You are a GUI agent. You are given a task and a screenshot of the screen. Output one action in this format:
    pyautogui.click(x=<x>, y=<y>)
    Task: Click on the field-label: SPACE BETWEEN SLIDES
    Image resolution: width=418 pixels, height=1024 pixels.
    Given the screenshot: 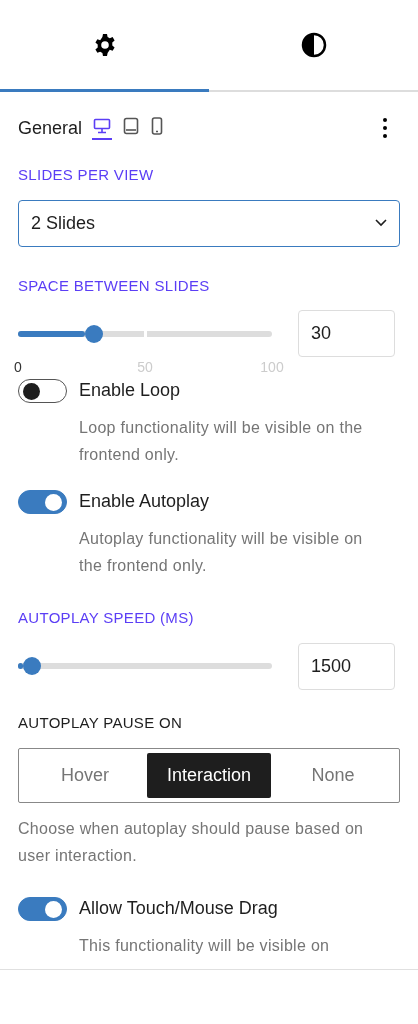 What is the action you would take?
    pyautogui.click(x=114, y=285)
    